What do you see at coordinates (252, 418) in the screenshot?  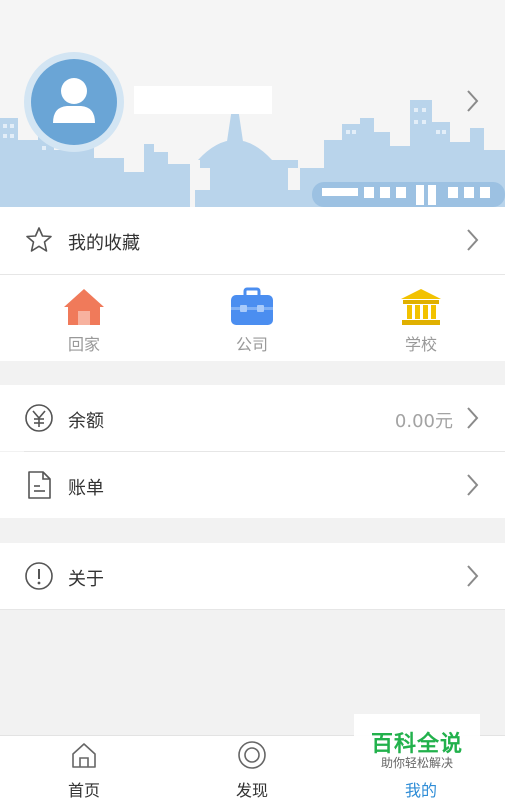 I see `balance-row: 余额 0.00元` at bounding box center [252, 418].